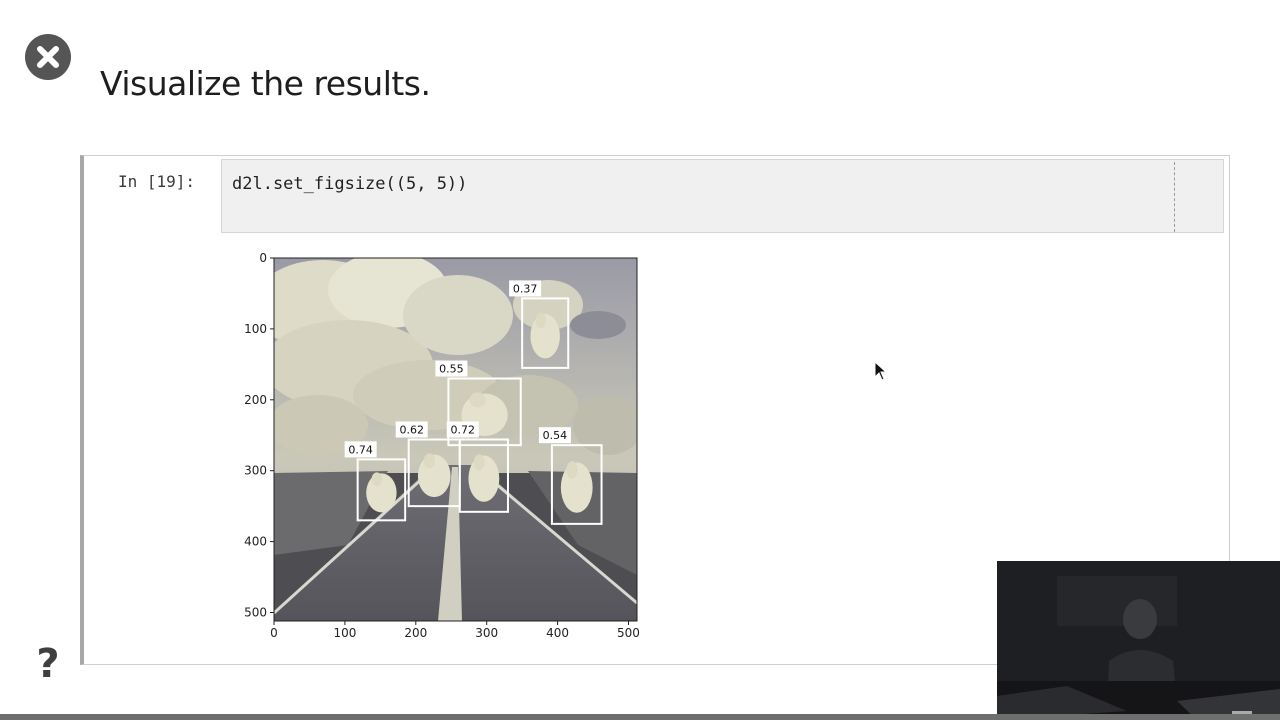 The image size is (1280, 720). What do you see at coordinates (350, 184) in the screenshot?
I see `code-line: d2l.set_figsize((5, 5))` at bounding box center [350, 184].